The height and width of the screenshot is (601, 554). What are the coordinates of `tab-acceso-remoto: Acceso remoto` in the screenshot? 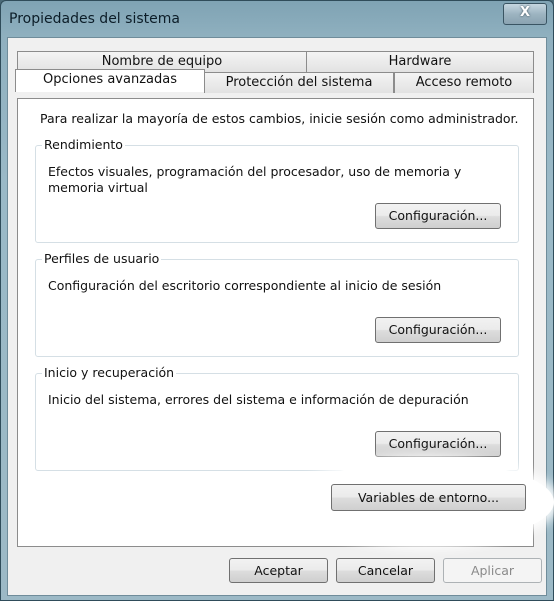 It's located at (464, 82).